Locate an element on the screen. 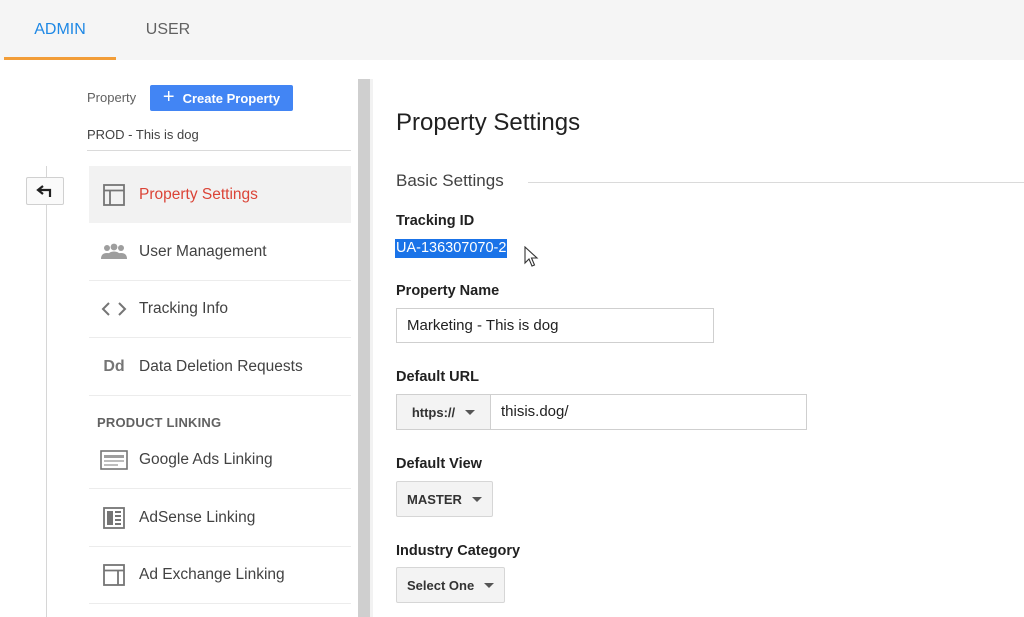 The image size is (1024, 617). default-url-label: Default URL is located at coordinates (437, 377).